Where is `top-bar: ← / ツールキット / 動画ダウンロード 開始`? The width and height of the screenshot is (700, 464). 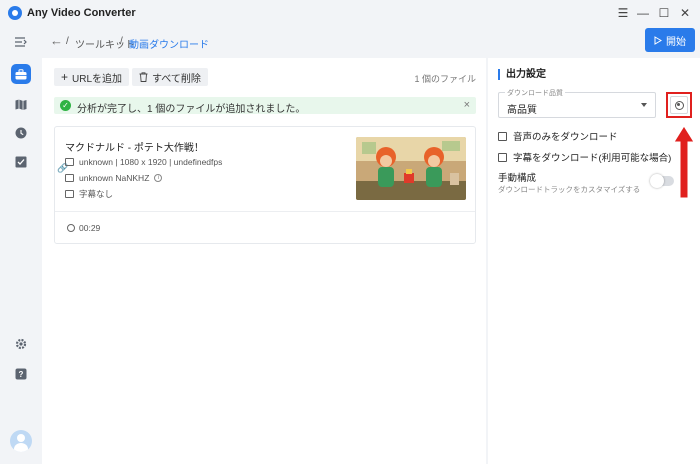
top-bar: ← / ツールキット / 動画ダウンロード 開始 is located at coordinates (371, 41).